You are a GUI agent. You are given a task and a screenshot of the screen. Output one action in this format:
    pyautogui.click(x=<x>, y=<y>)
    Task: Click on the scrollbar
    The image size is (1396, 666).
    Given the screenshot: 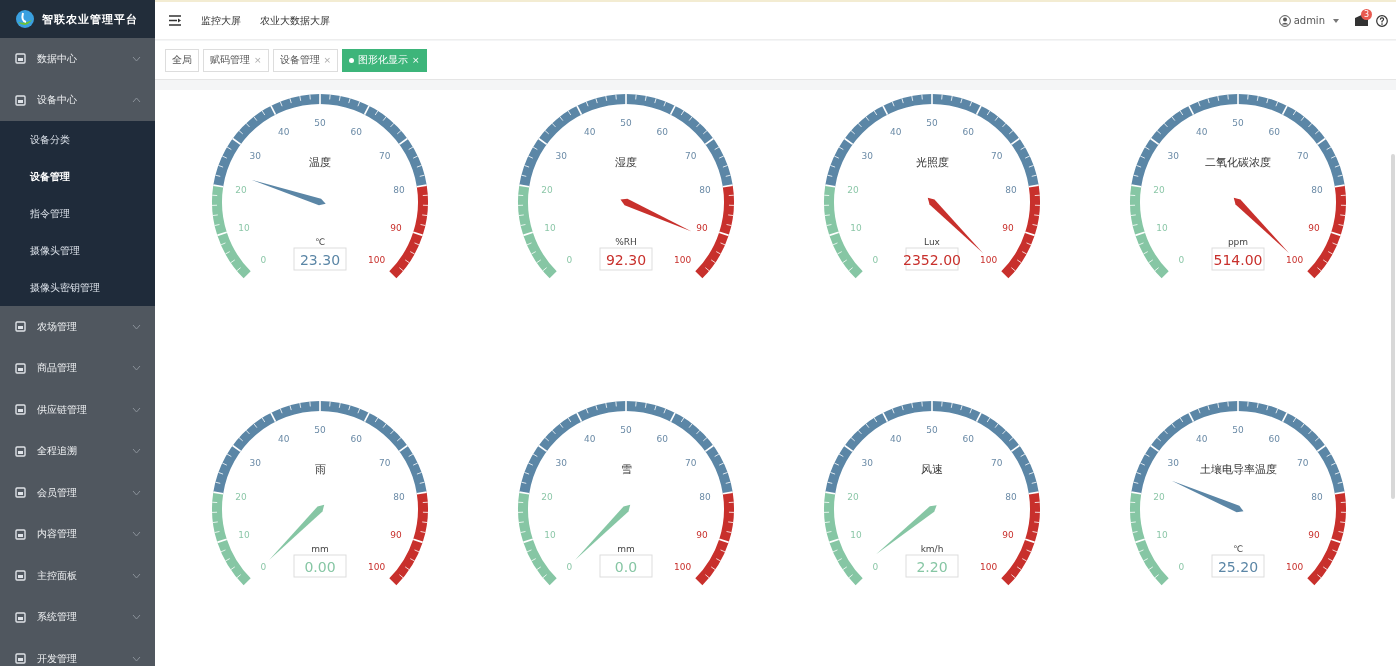 What is the action you would take?
    pyautogui.click(x=1393, y=326)
    